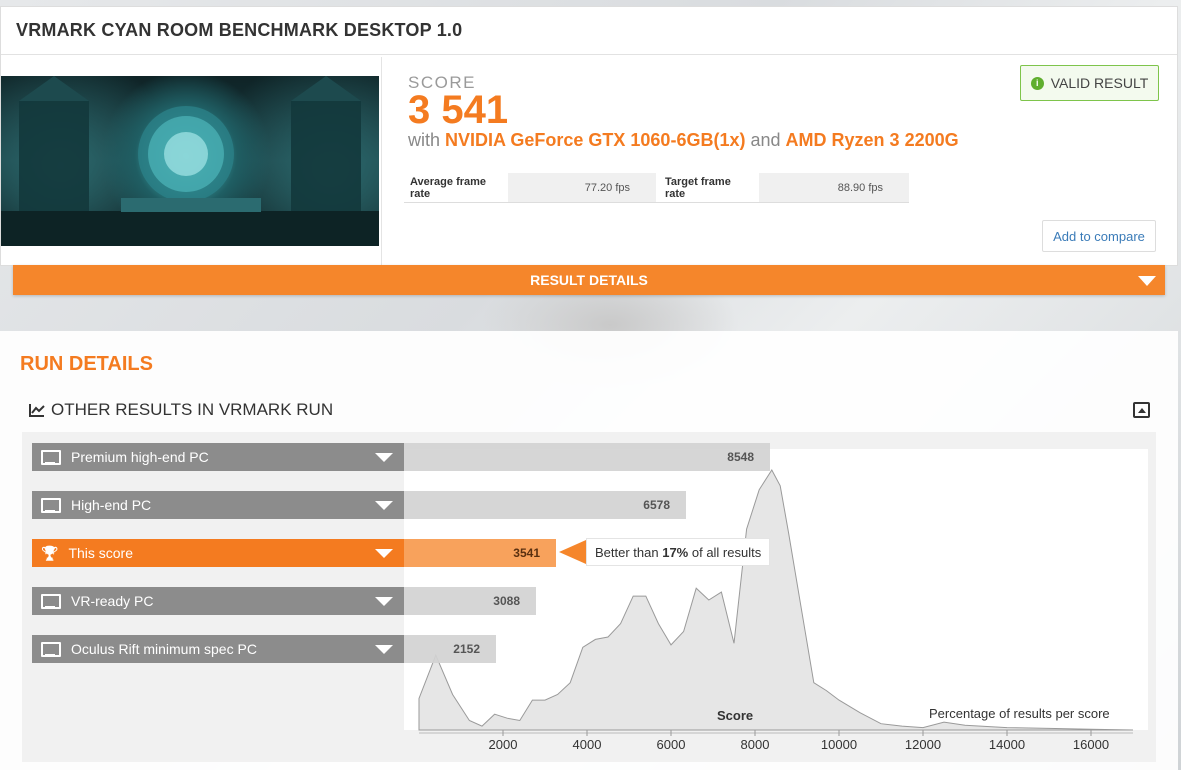  I want to click on valid-result-badge: i VALID RESULT, so click(1089, 83).